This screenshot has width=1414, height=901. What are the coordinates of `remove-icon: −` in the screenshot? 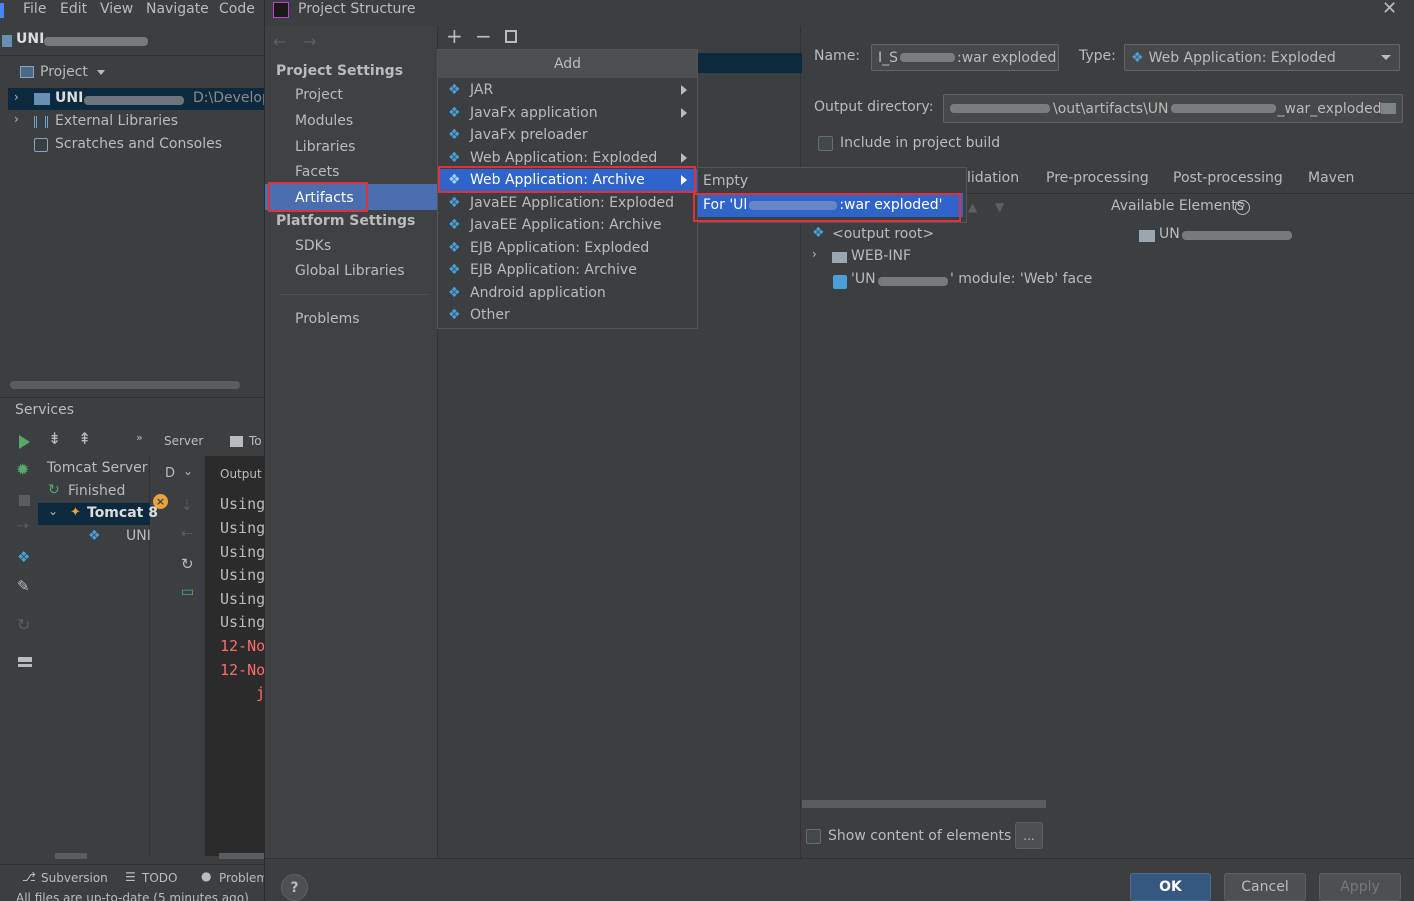 It's located at (483, 36).